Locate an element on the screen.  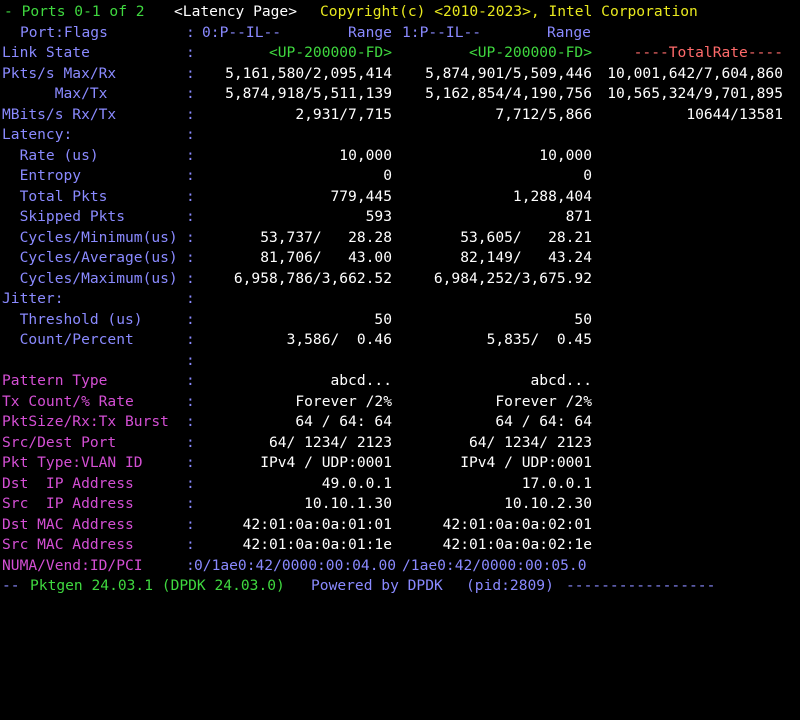
row-label: MBits/s Rx/Tx is located at coordinates (59, 114).